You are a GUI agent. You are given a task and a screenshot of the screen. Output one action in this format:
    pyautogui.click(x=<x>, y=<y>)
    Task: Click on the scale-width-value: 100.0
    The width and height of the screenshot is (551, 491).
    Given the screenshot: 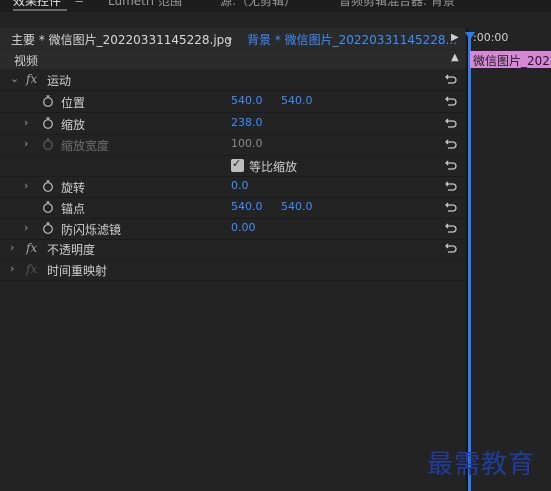 What is the action you would take?
    pyautogui.click(x=247, y=143)
    